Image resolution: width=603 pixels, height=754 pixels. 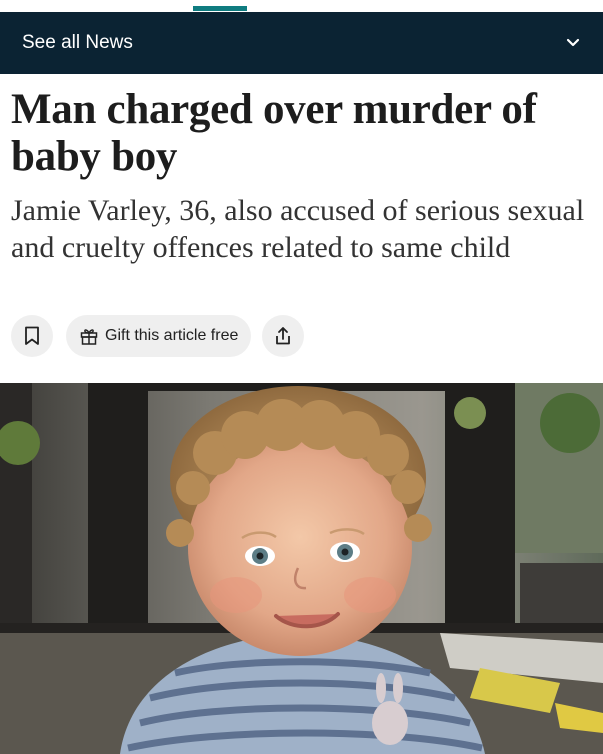 I want to click on article-actions: Gift this article free, so click(x=158, y=336).